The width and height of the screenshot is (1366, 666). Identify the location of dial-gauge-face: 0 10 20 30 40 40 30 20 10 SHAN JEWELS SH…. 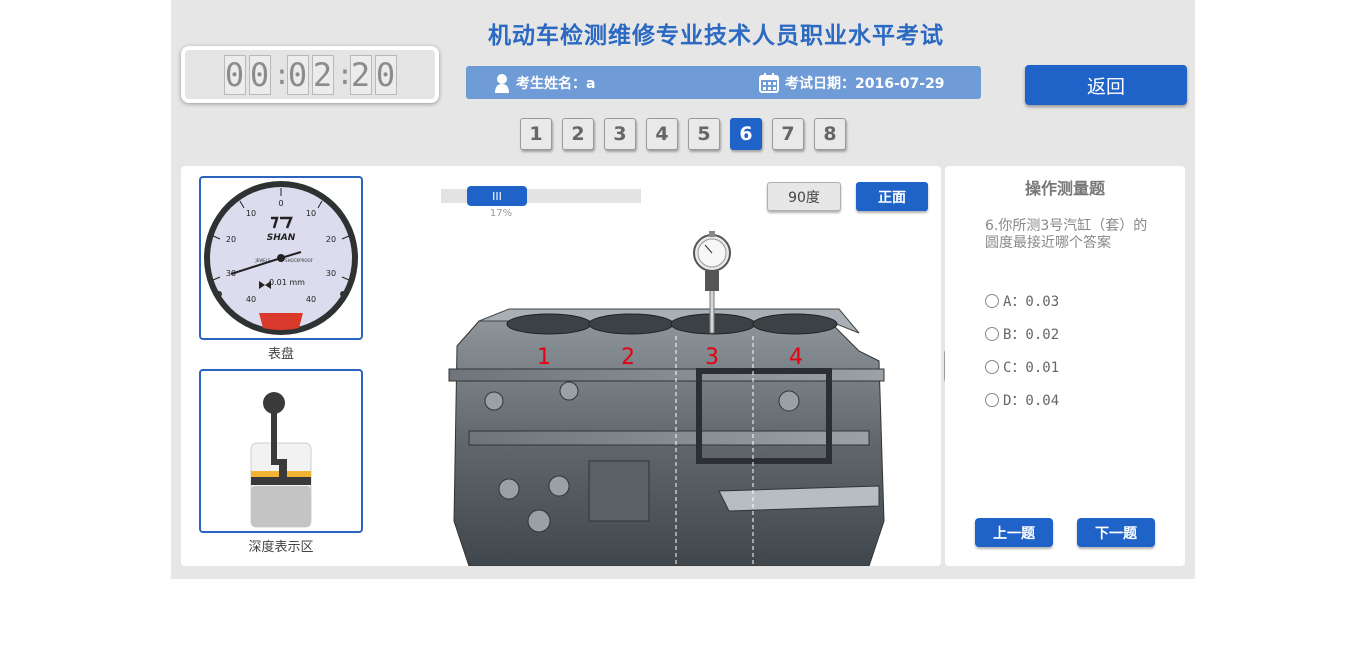
(281, 258).